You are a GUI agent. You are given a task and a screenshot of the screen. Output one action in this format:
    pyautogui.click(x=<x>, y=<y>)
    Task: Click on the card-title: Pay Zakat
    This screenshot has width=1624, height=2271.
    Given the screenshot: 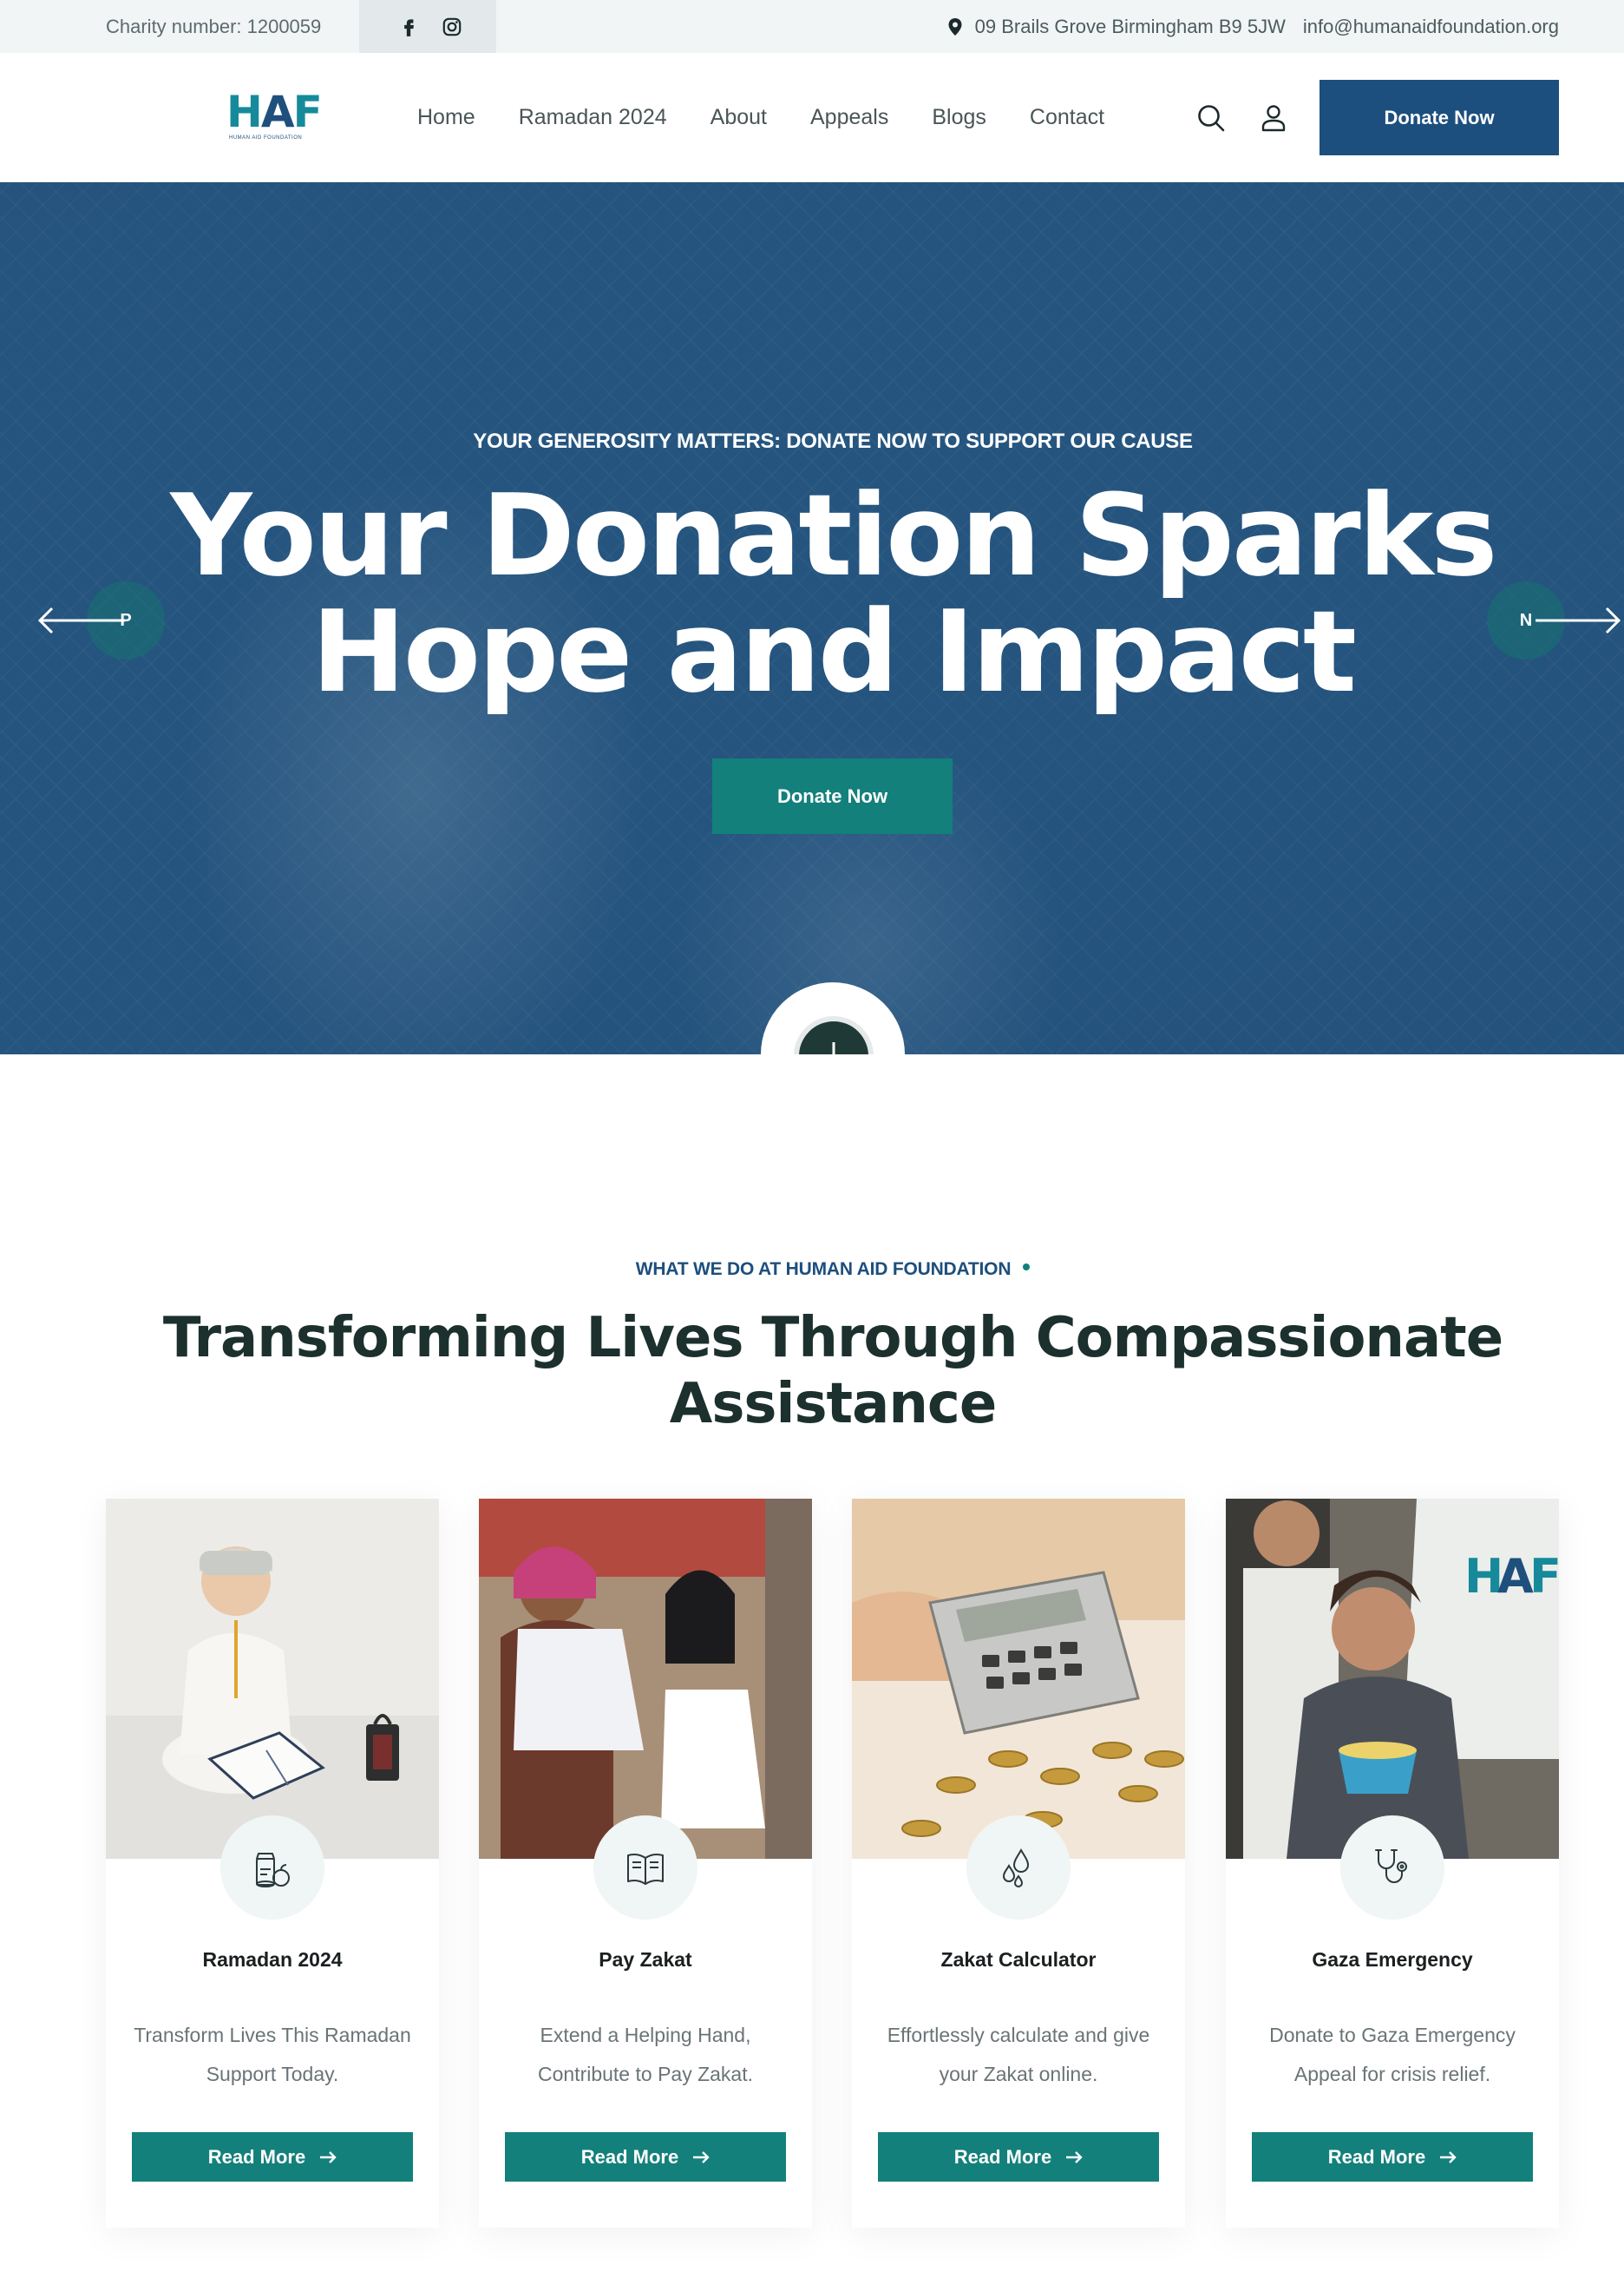 What is the action you would take?
    pyautogui.click(x=645, y=1959)
    